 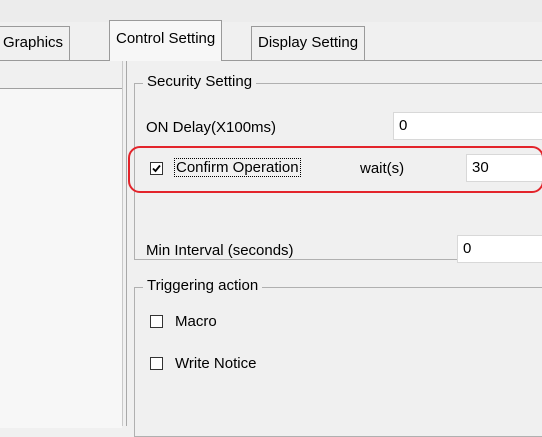 What do you see at coordinates (504, 168) in the screenshot?
I see `wait-seconds-field: 30` at bounding box center [504, 168].